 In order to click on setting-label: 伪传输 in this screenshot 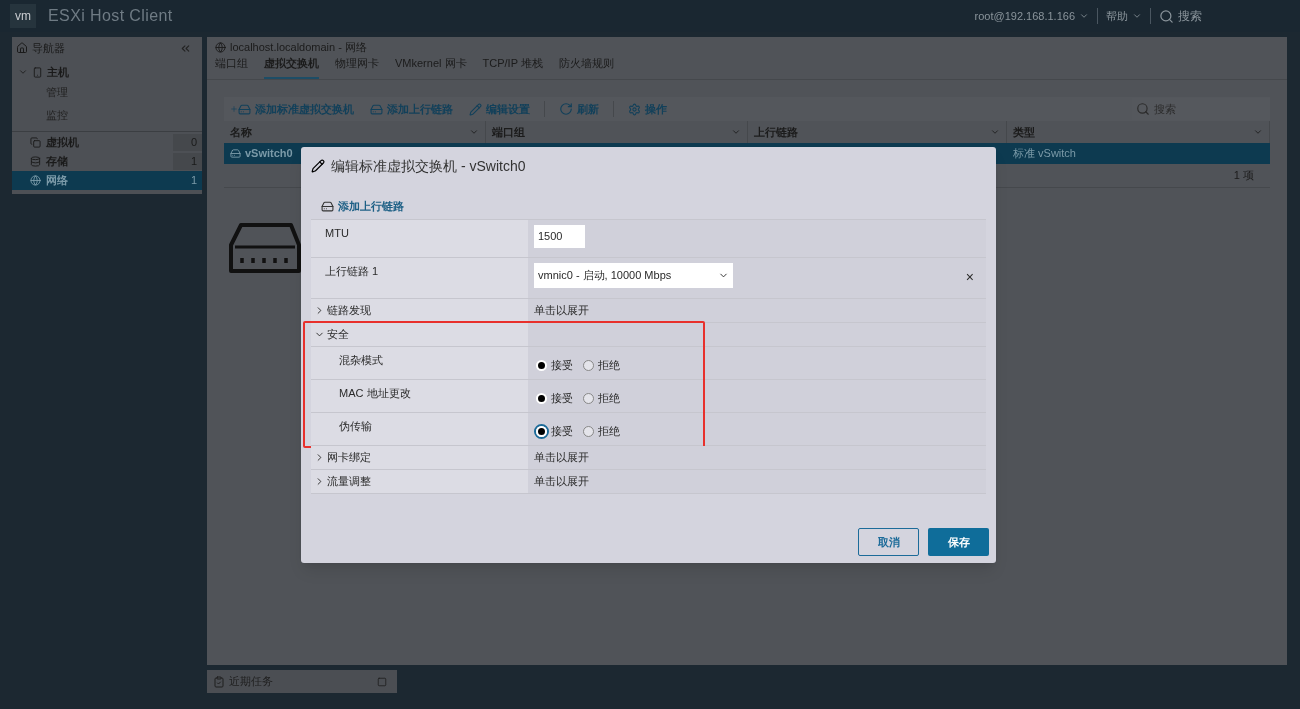, I will do `click(419, 429)`.